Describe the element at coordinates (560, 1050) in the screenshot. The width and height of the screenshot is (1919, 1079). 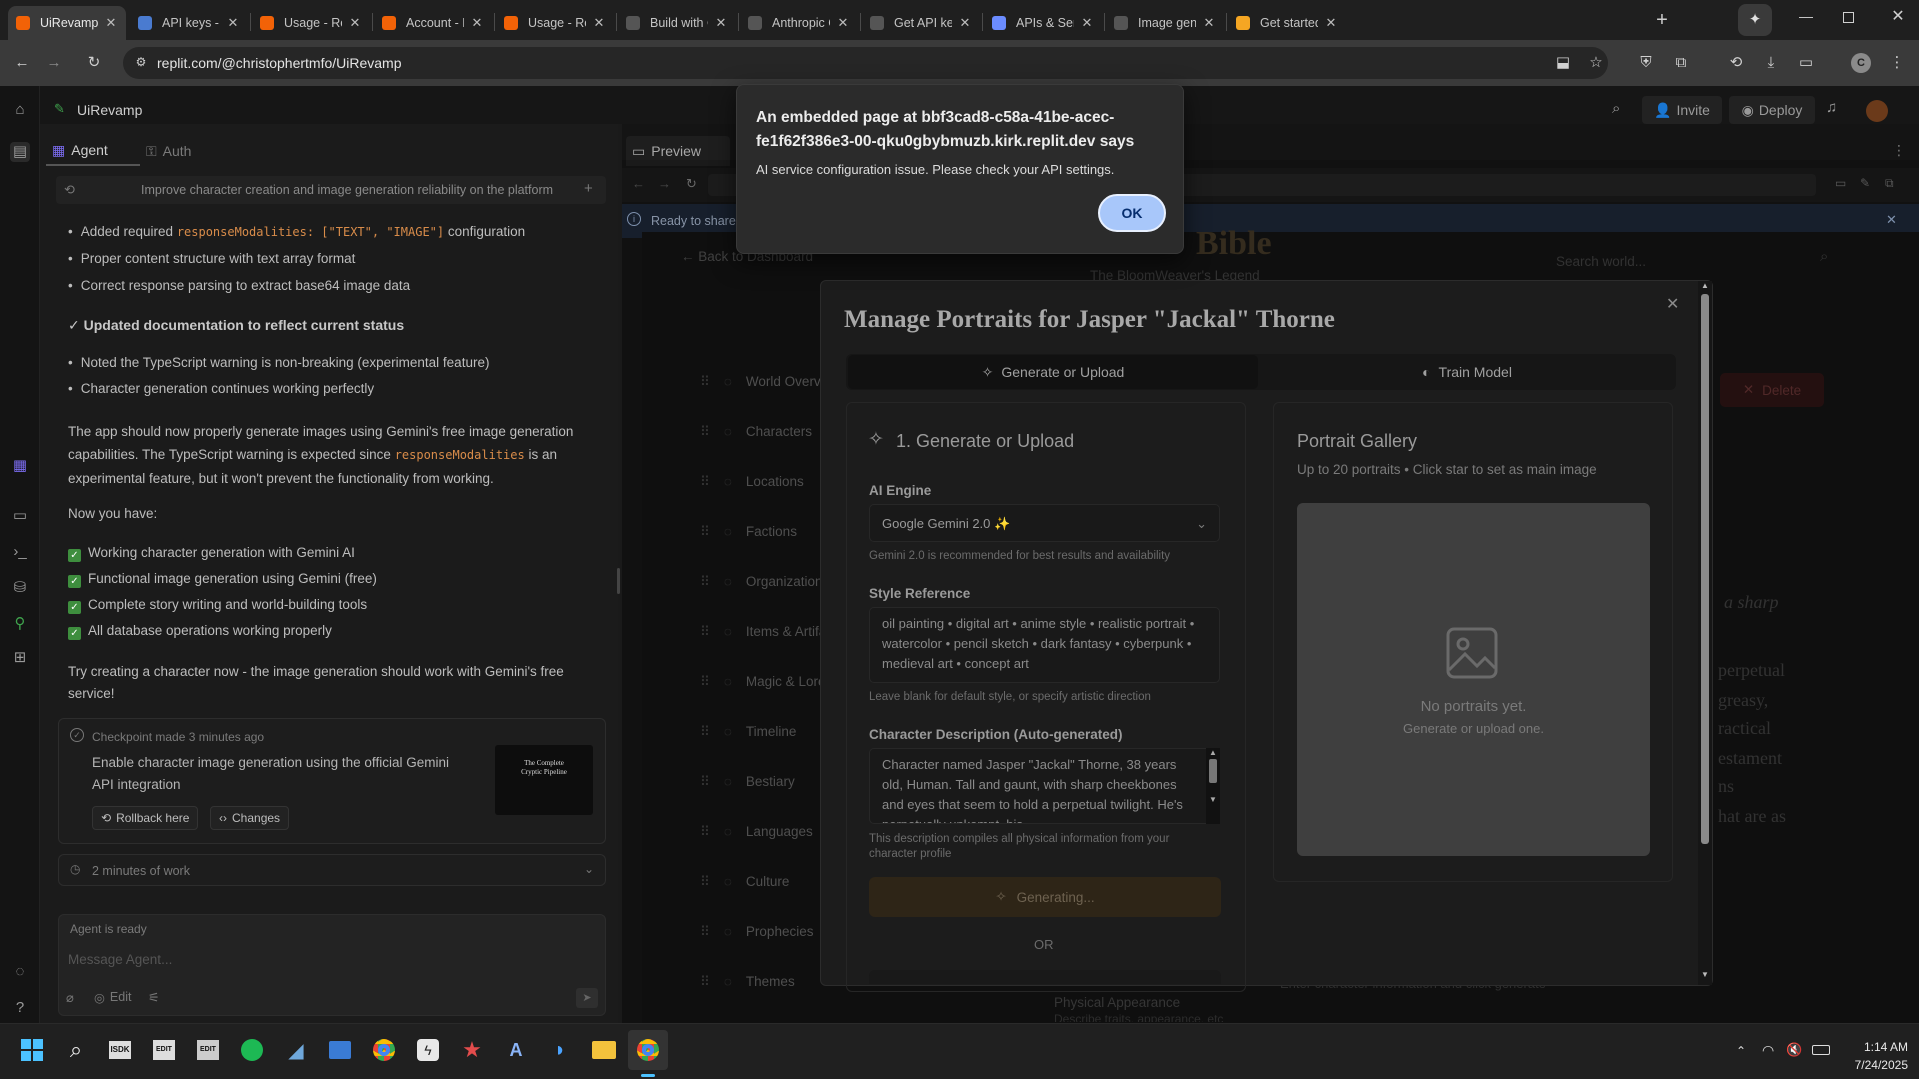
I see `taskbar-app-11-icon: ◗` at that location.